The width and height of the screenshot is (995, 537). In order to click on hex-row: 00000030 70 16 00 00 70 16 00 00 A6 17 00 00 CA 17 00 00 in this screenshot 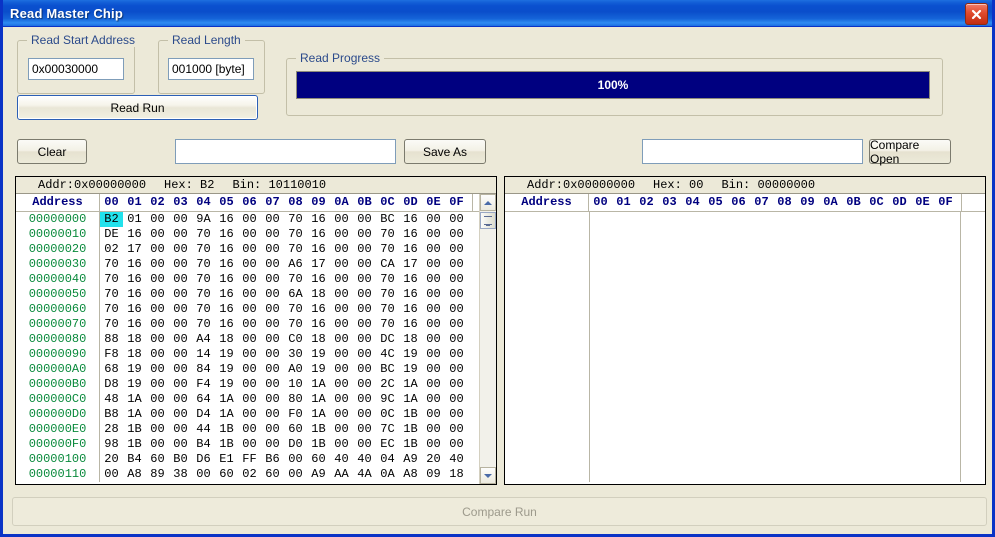, I will do `click(247, 264)`.